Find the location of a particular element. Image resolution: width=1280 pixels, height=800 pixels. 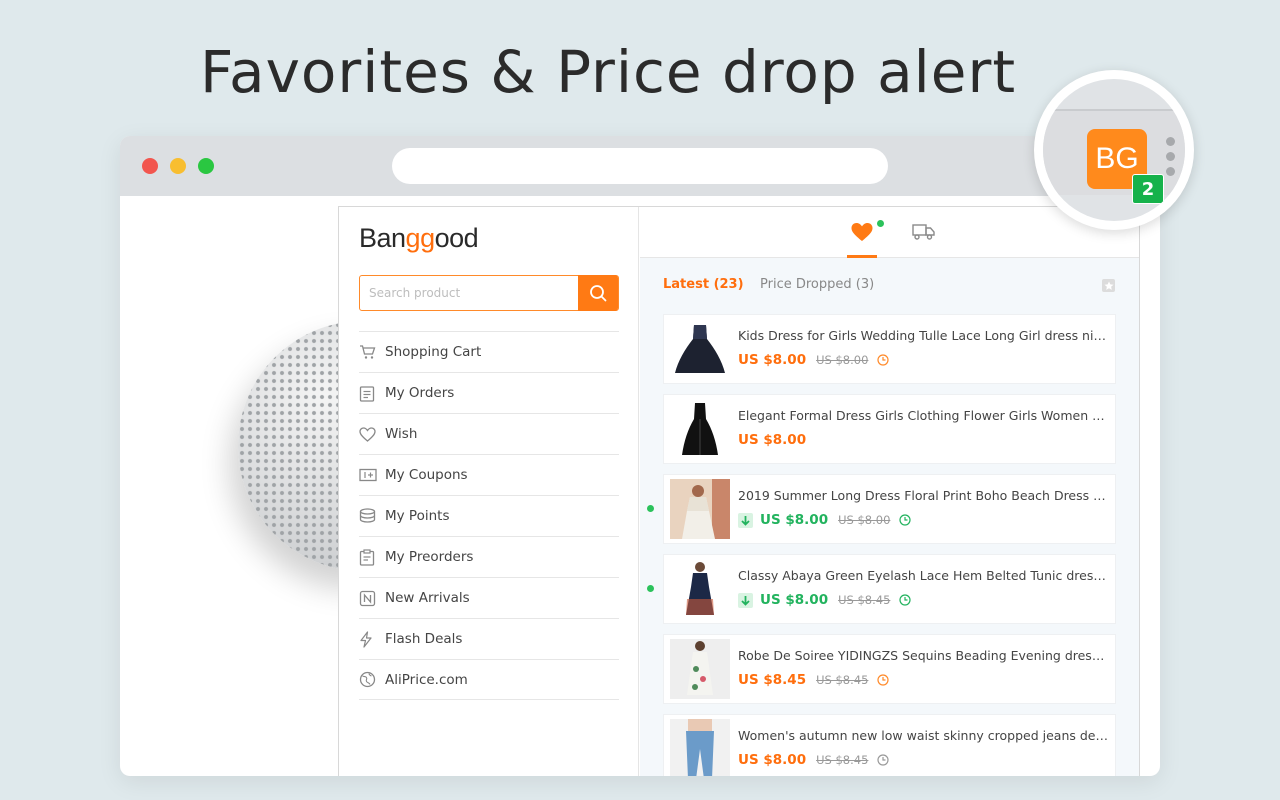

points-icon is located at coordinates (372, 516).